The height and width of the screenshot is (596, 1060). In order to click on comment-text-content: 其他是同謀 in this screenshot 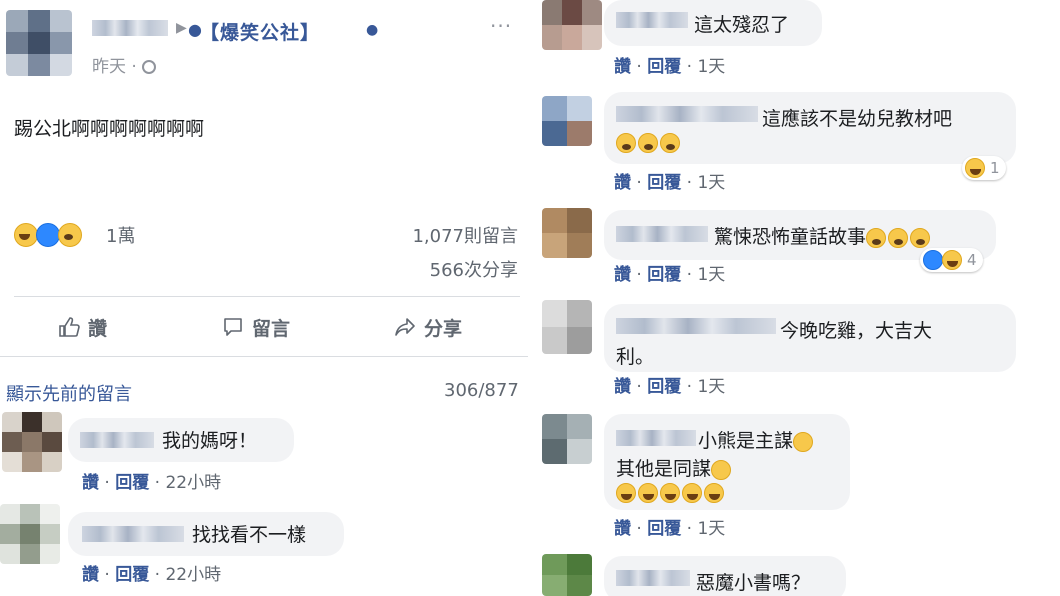, I will do `click(664, 469)`.